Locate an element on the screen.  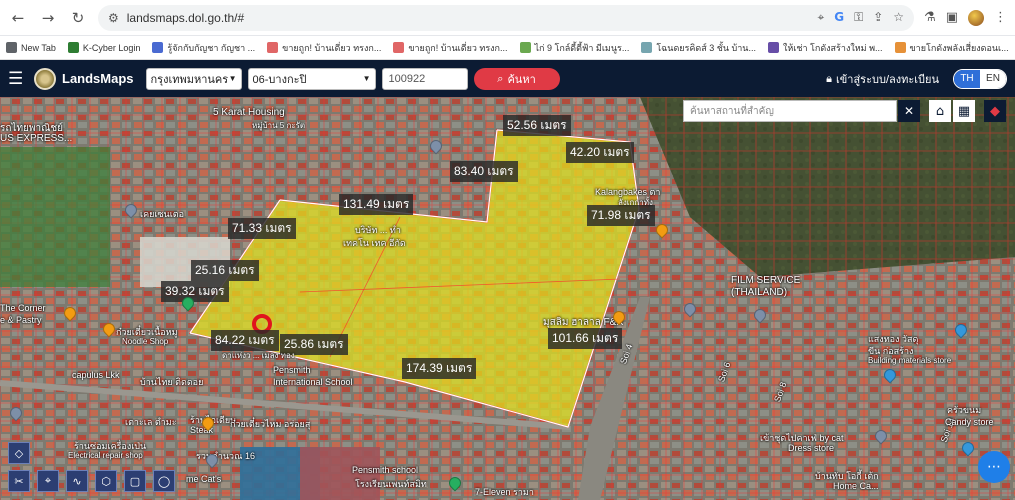
district-value: 06-บางกะปิ is located at coordinates (279, 79).